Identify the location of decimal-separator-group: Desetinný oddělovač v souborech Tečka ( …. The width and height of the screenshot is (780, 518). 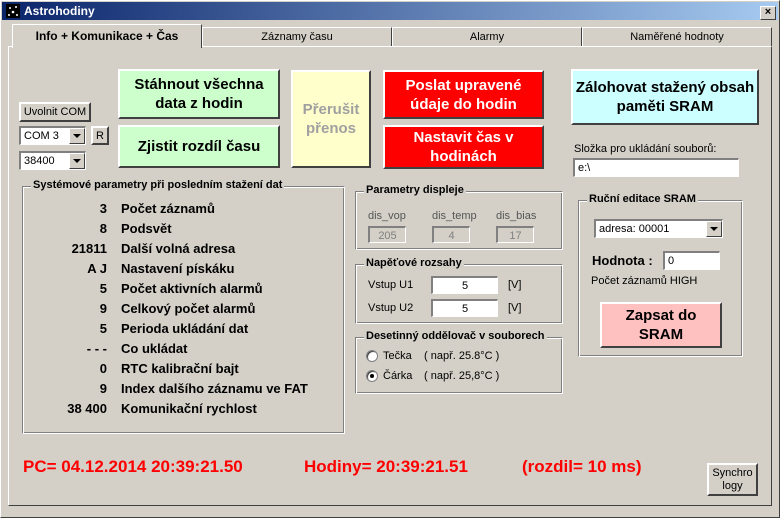
(459, 362).